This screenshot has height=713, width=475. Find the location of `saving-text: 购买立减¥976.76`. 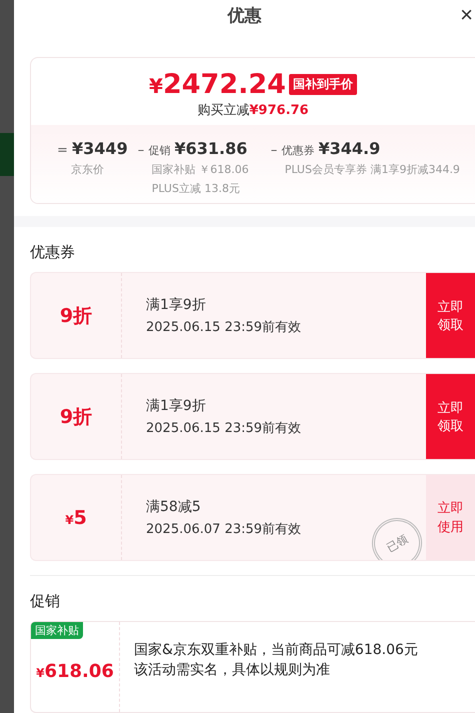

saving-text: 购买立减¥976.76 is located at coordinates (253, 111).